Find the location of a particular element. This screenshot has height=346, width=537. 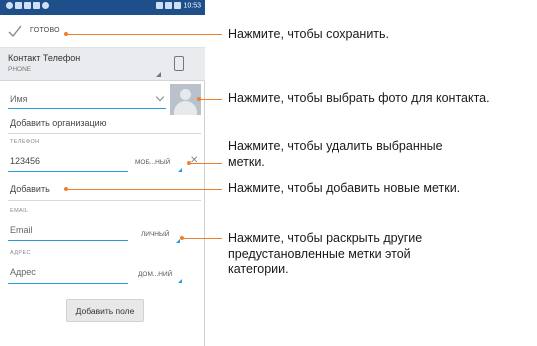

email-input: Email is located at coordinates (21, 230).